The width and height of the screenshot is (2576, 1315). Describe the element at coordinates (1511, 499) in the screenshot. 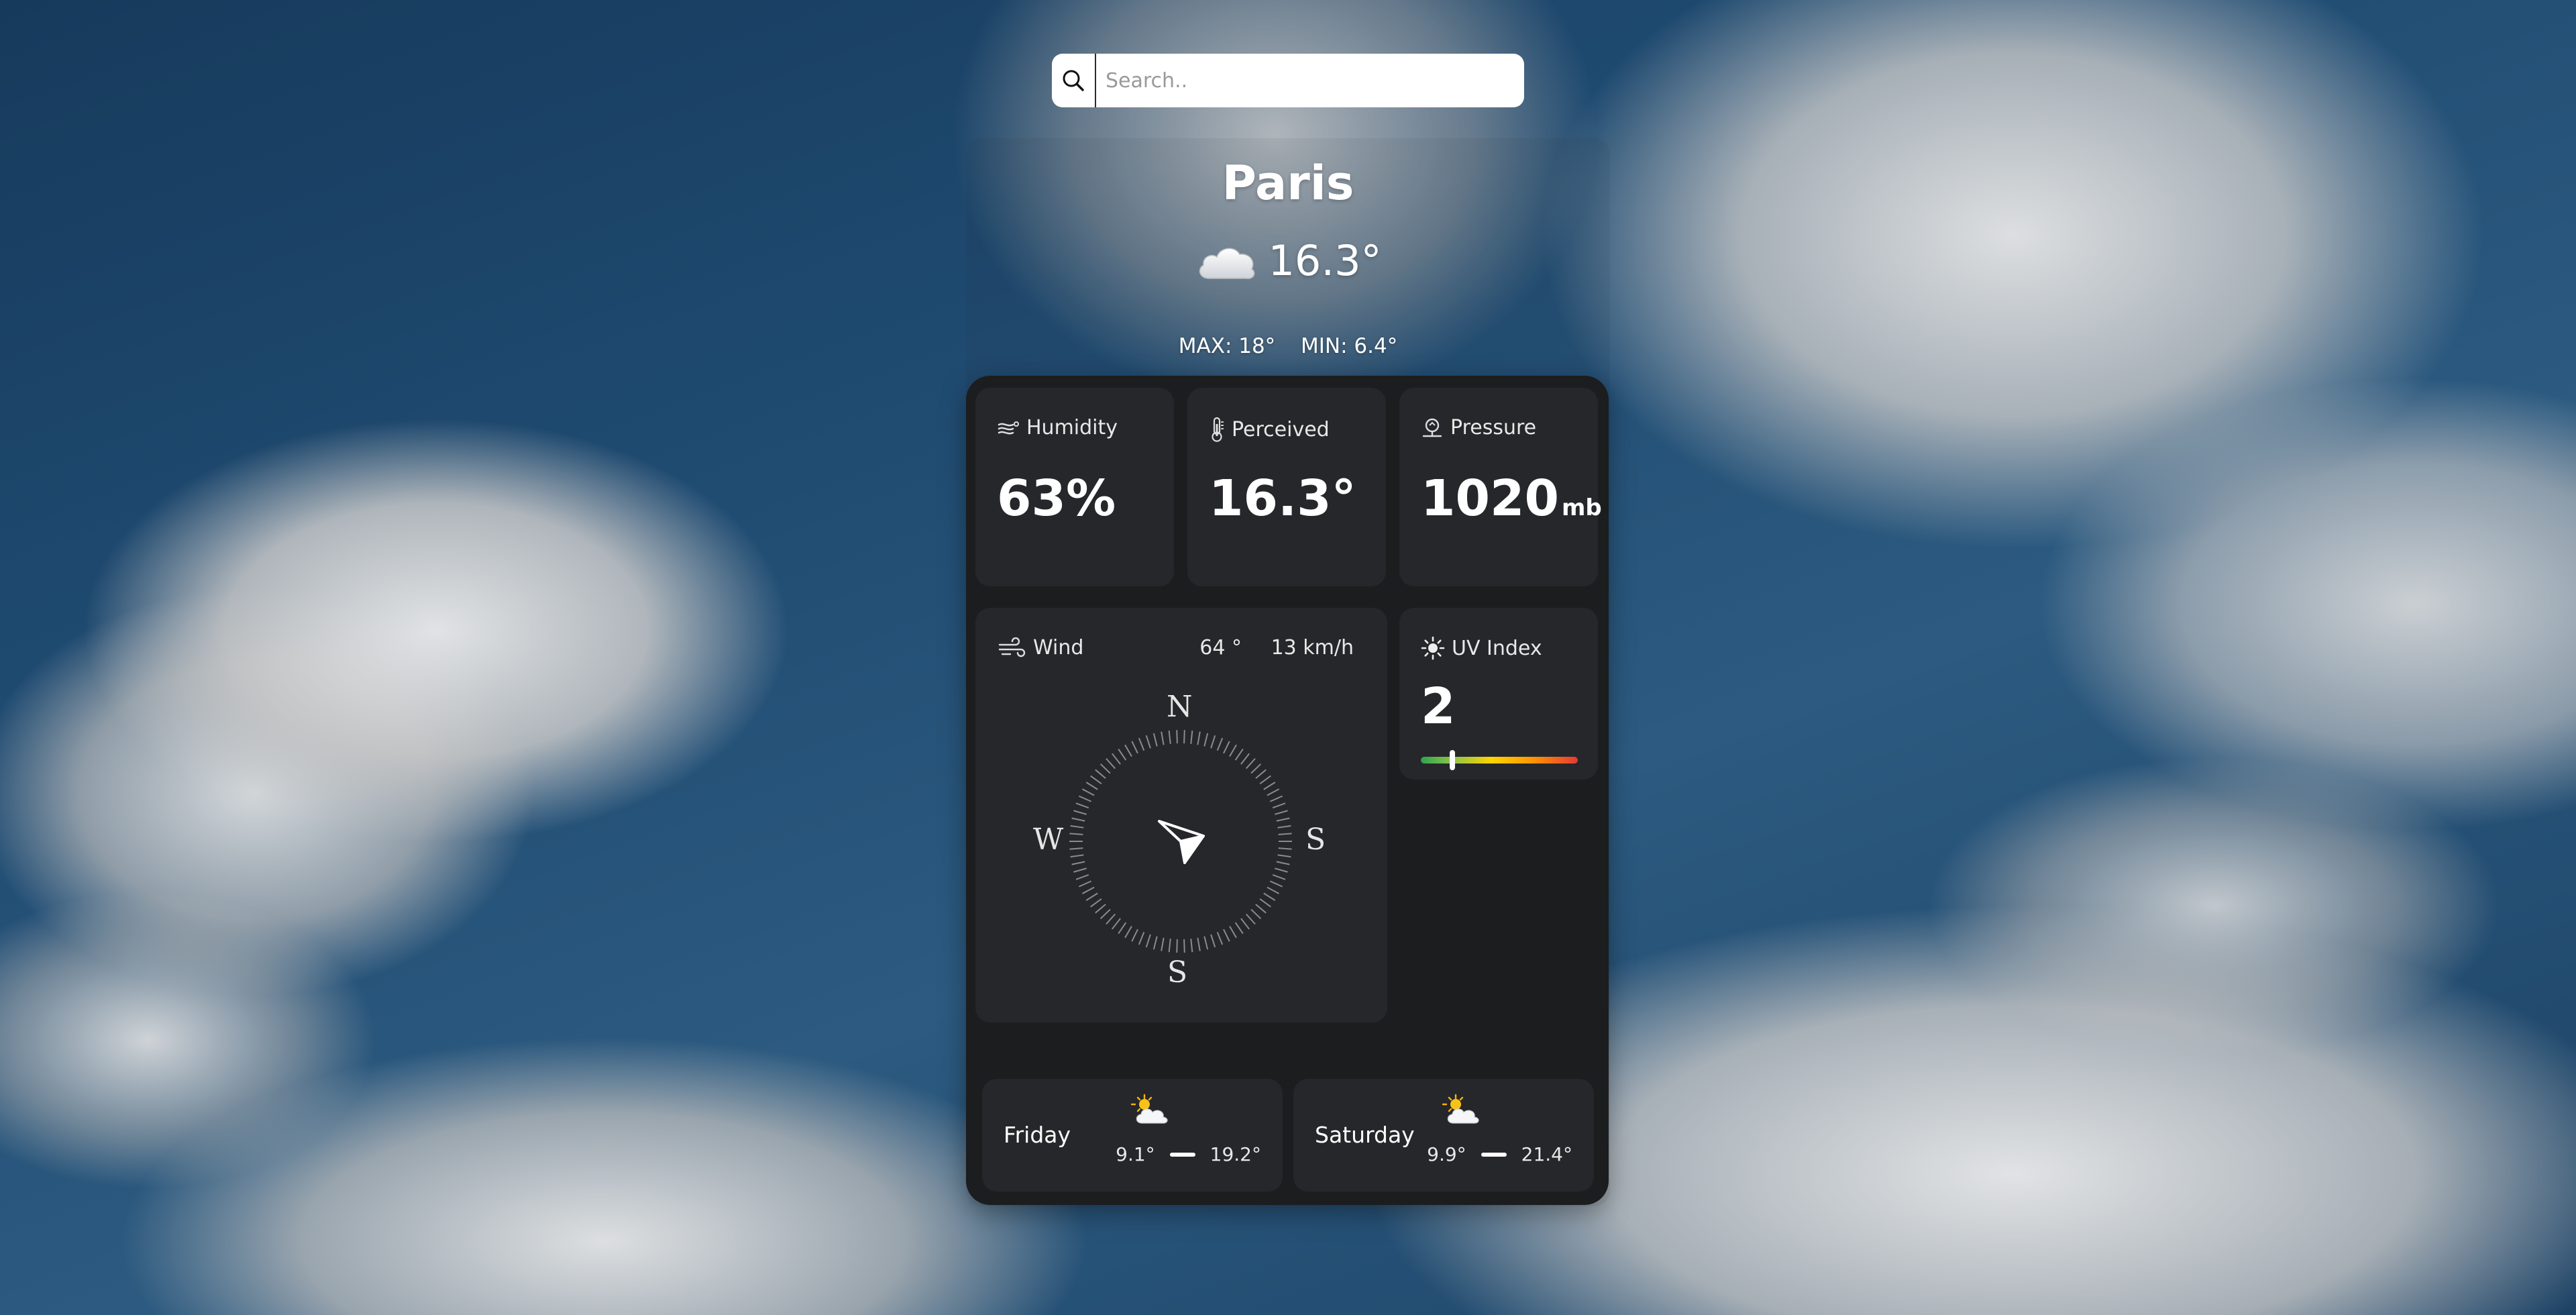

I see `pressure-reading: 1020 mb` at that location.